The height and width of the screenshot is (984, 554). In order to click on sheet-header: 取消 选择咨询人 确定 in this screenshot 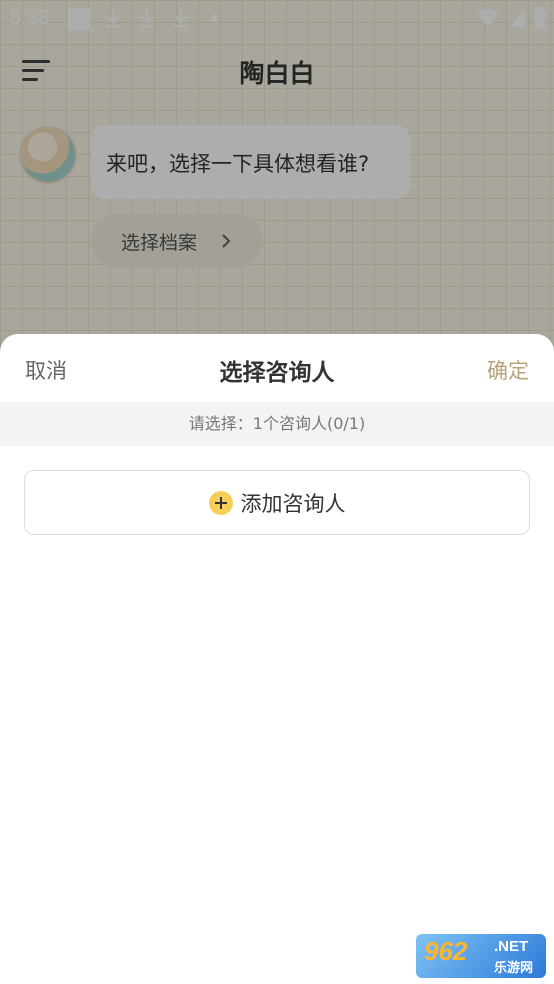, I will do `click(277, 368)`.